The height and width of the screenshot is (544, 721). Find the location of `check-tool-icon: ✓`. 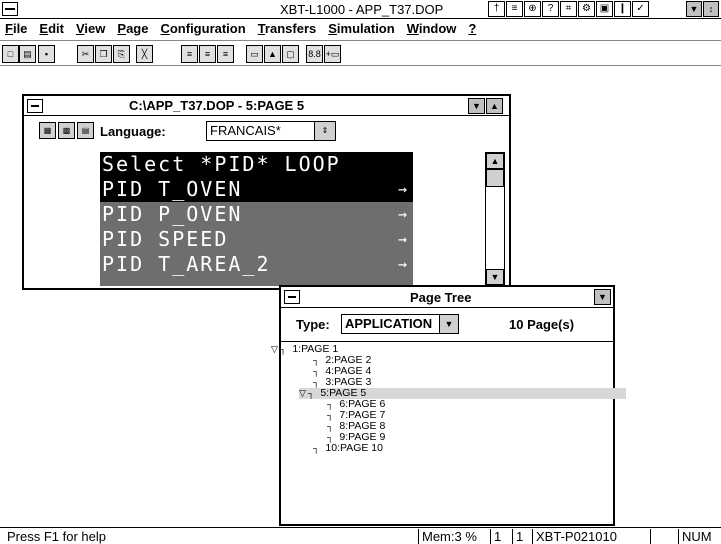

check-tool-icon: ✓ is located at coordinates (640, 9).